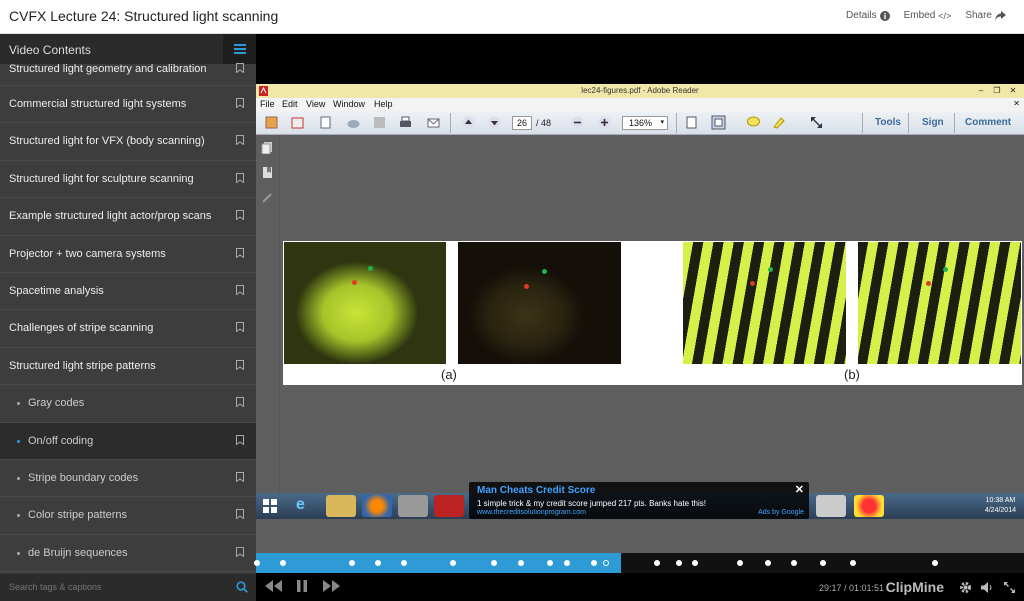 This screenshot has height=601, width=1024. I want to click on clipmine-logo: ClipMine, so click(915, 587).